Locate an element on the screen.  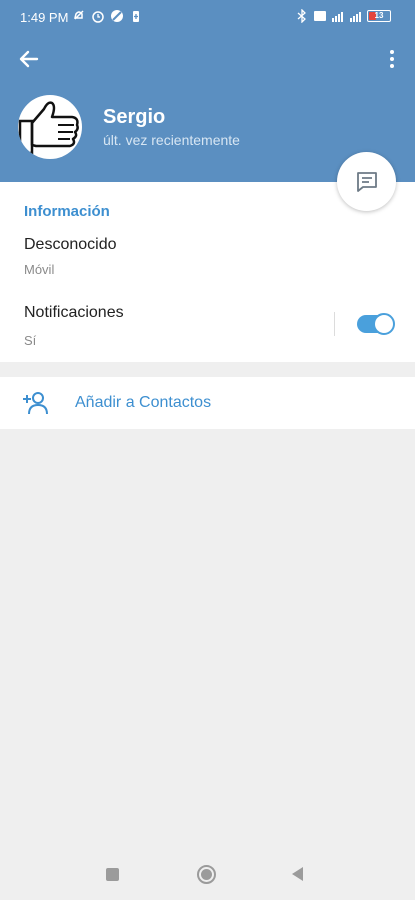
phone-value: Desconocido is located at coordinates (70, 245).